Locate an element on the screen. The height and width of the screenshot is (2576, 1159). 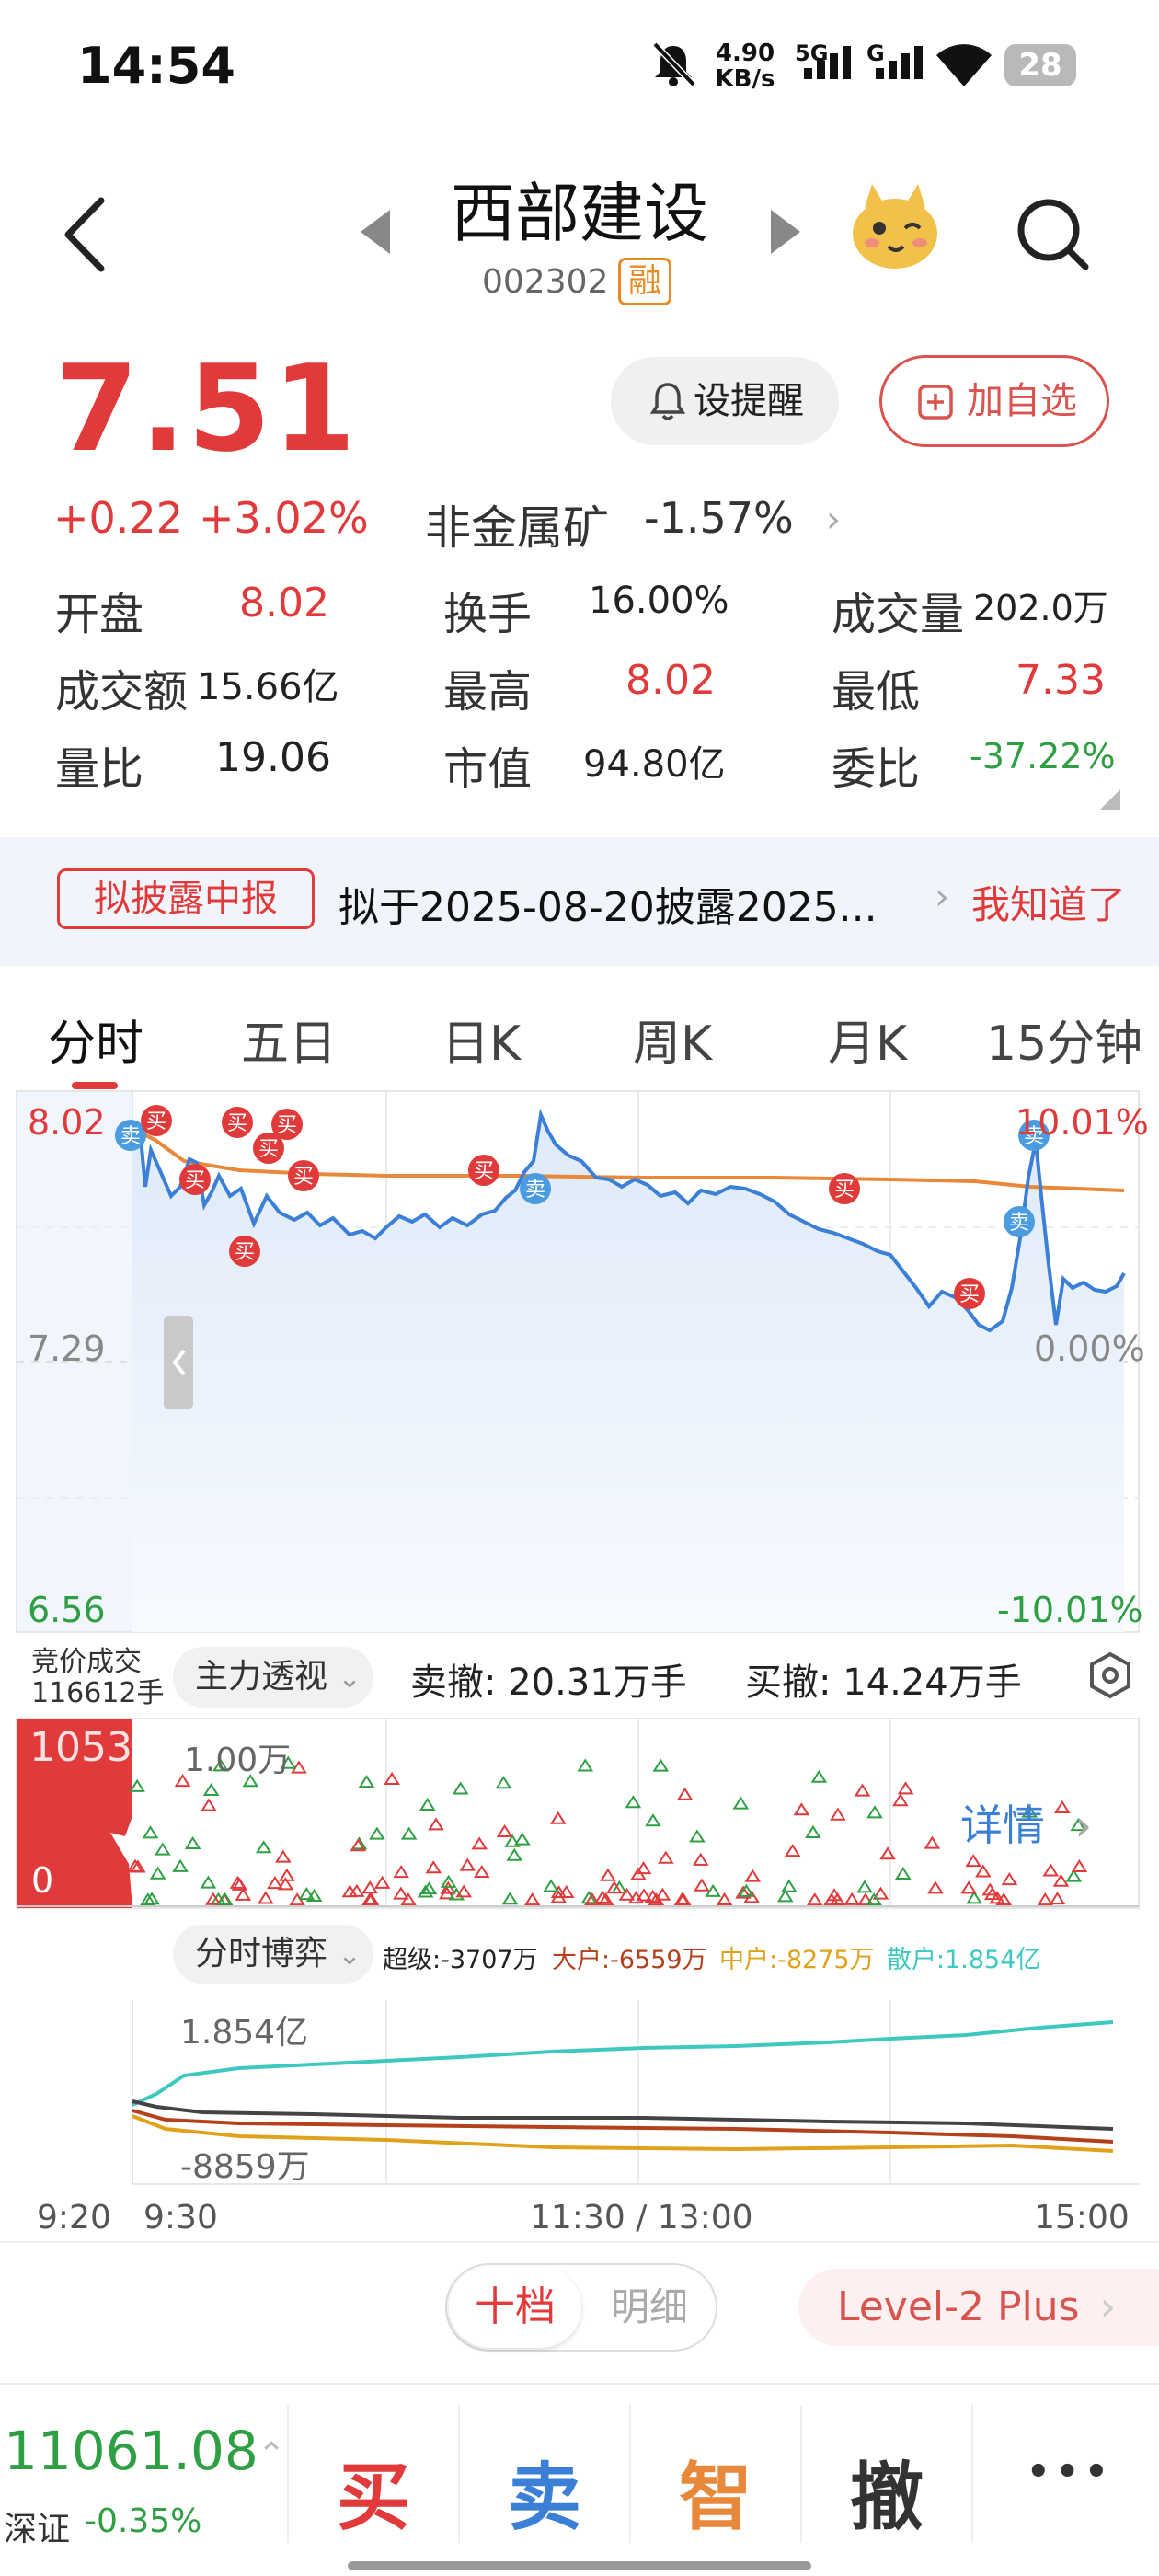
volume-ratio-value: 19.06 is located at coordinates (273, 757).